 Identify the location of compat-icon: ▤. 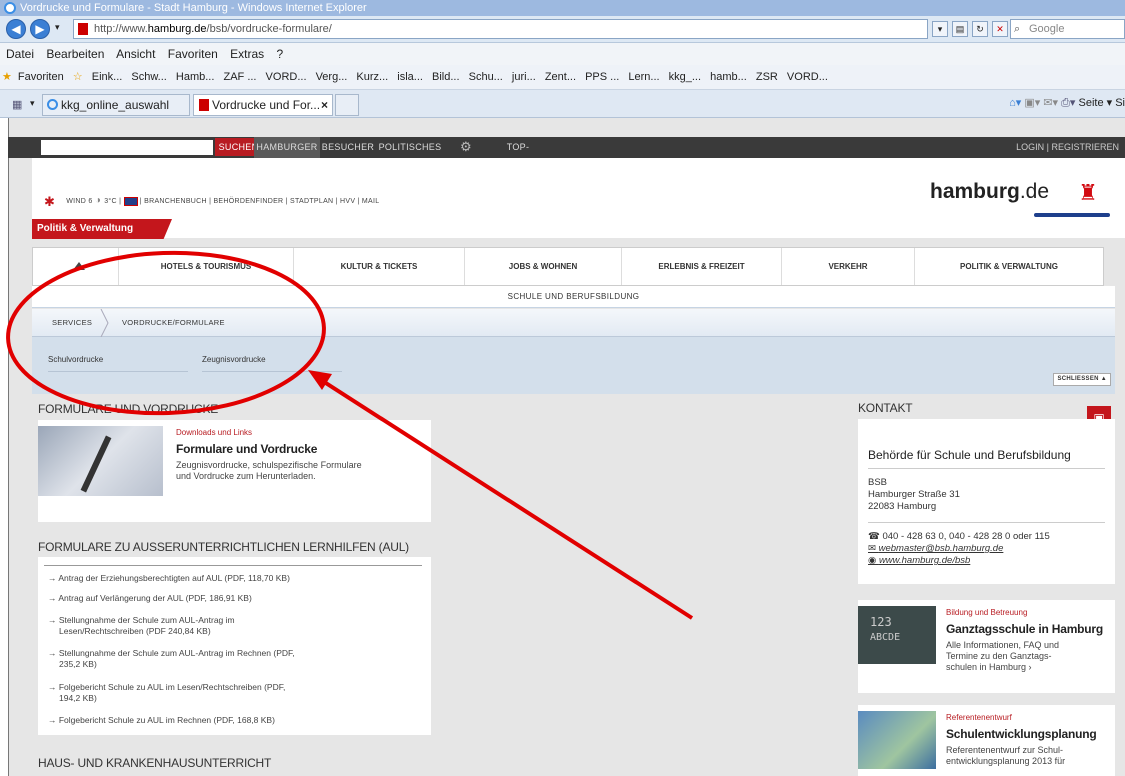
(960, 29).